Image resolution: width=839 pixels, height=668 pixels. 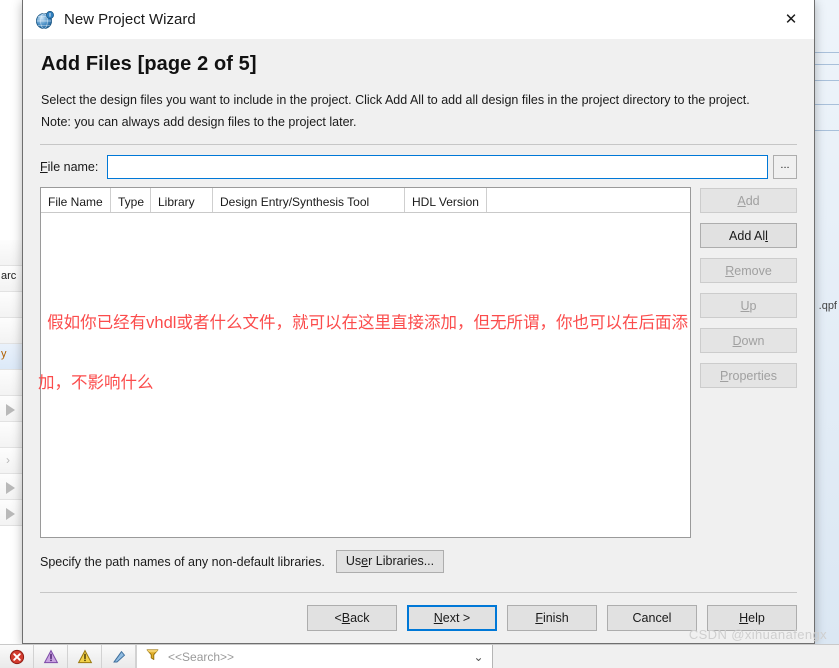 I want to click on down-button-mnemonic: D, so click(x=737, y=340).